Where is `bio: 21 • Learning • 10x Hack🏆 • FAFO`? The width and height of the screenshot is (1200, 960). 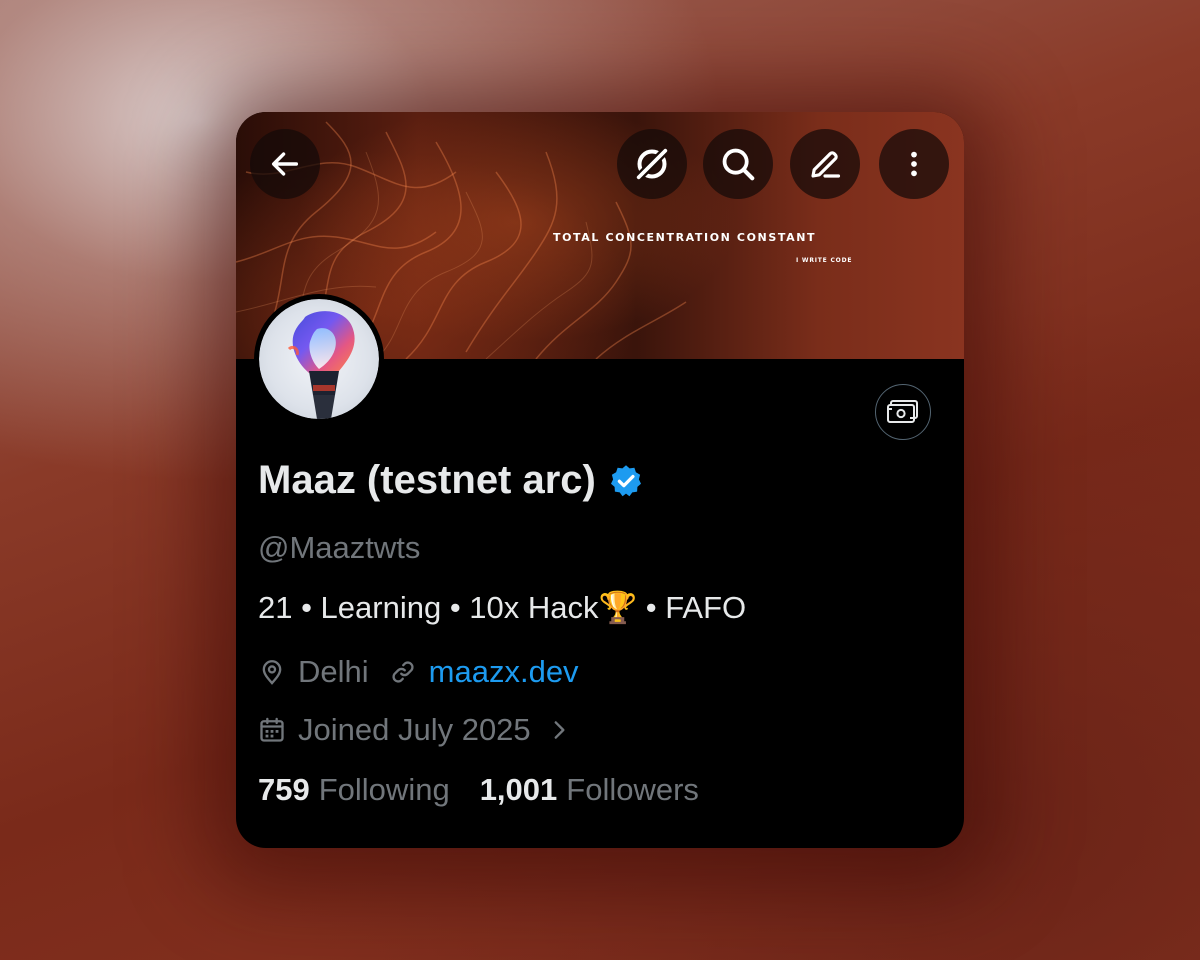
bio: 21 • Learning • 10x Hack🏆 • FAFO is located at coordinates (502, 607).